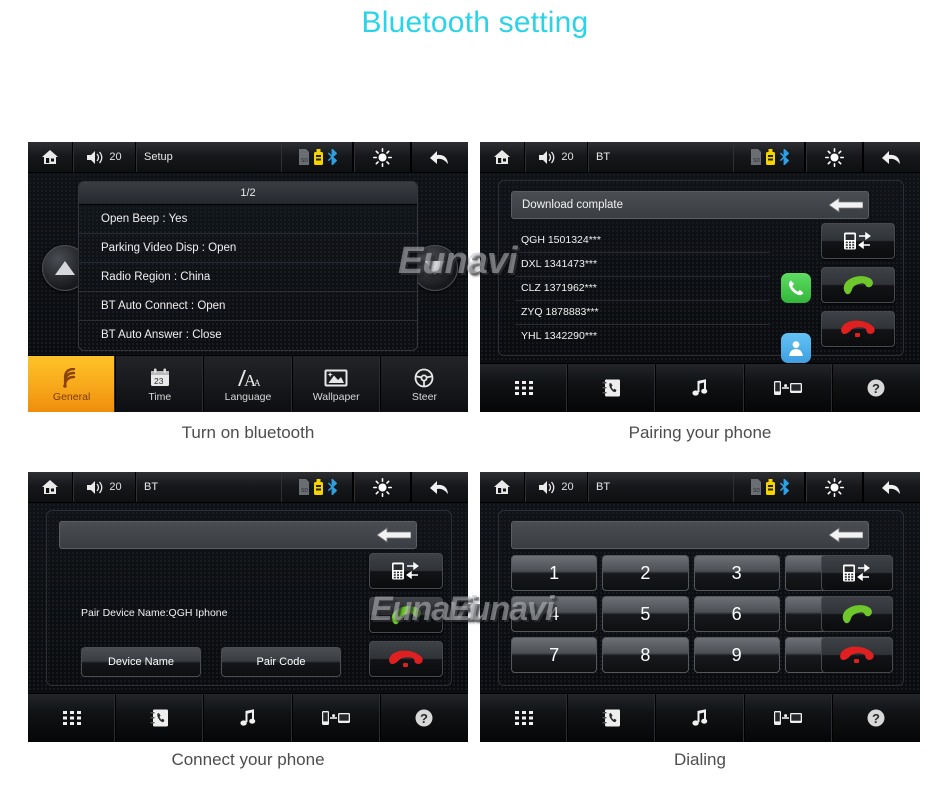  What do you see at coordinates (796, 348) in the screenshot?
I see `contacts-button` at bounding box center [796, 348].